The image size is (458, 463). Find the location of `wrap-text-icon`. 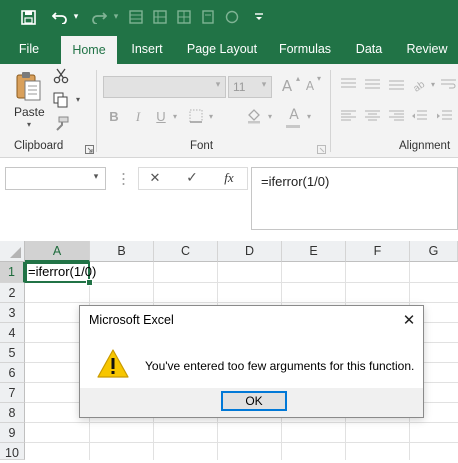

wrap-text-icon is located at coordinates (448, 85).